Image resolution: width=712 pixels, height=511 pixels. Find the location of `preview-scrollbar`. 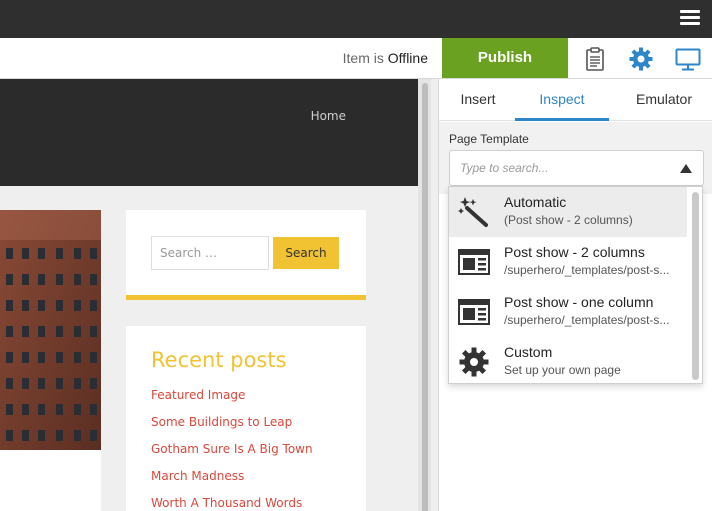

preview-scrollbar is located at coordinates (424, 295).